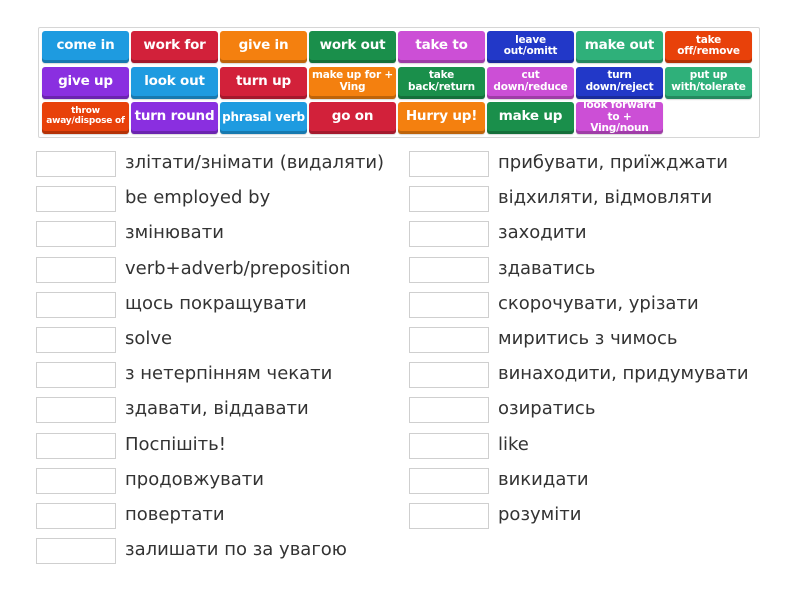 This screenshot has height=600, width=800. Describe the element at coordinates (441, 47) in the screenshot. I see `draggable-tile: take to` at that location.